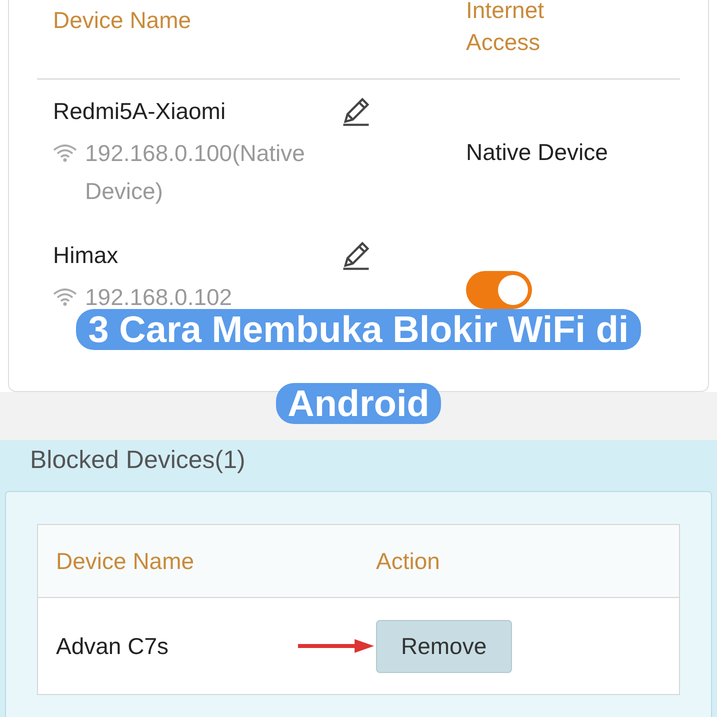  What do you see at coordinates (505, 28) in the screenshot?
I see `column-header: Internet Access` at bounding box center [505, 28].